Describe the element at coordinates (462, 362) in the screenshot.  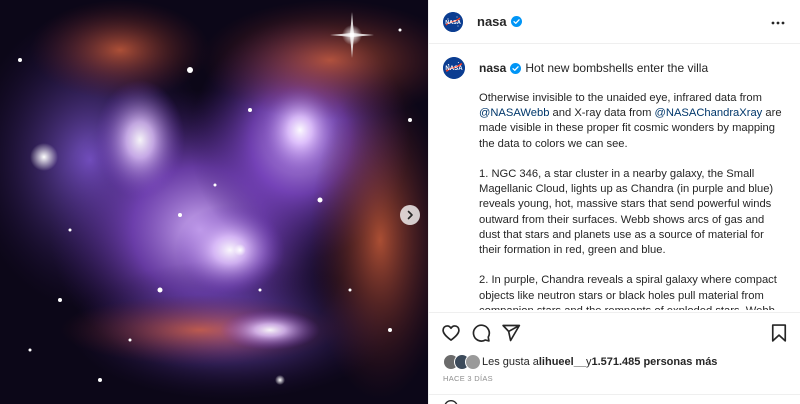
I see `liker-avatars` at that location.